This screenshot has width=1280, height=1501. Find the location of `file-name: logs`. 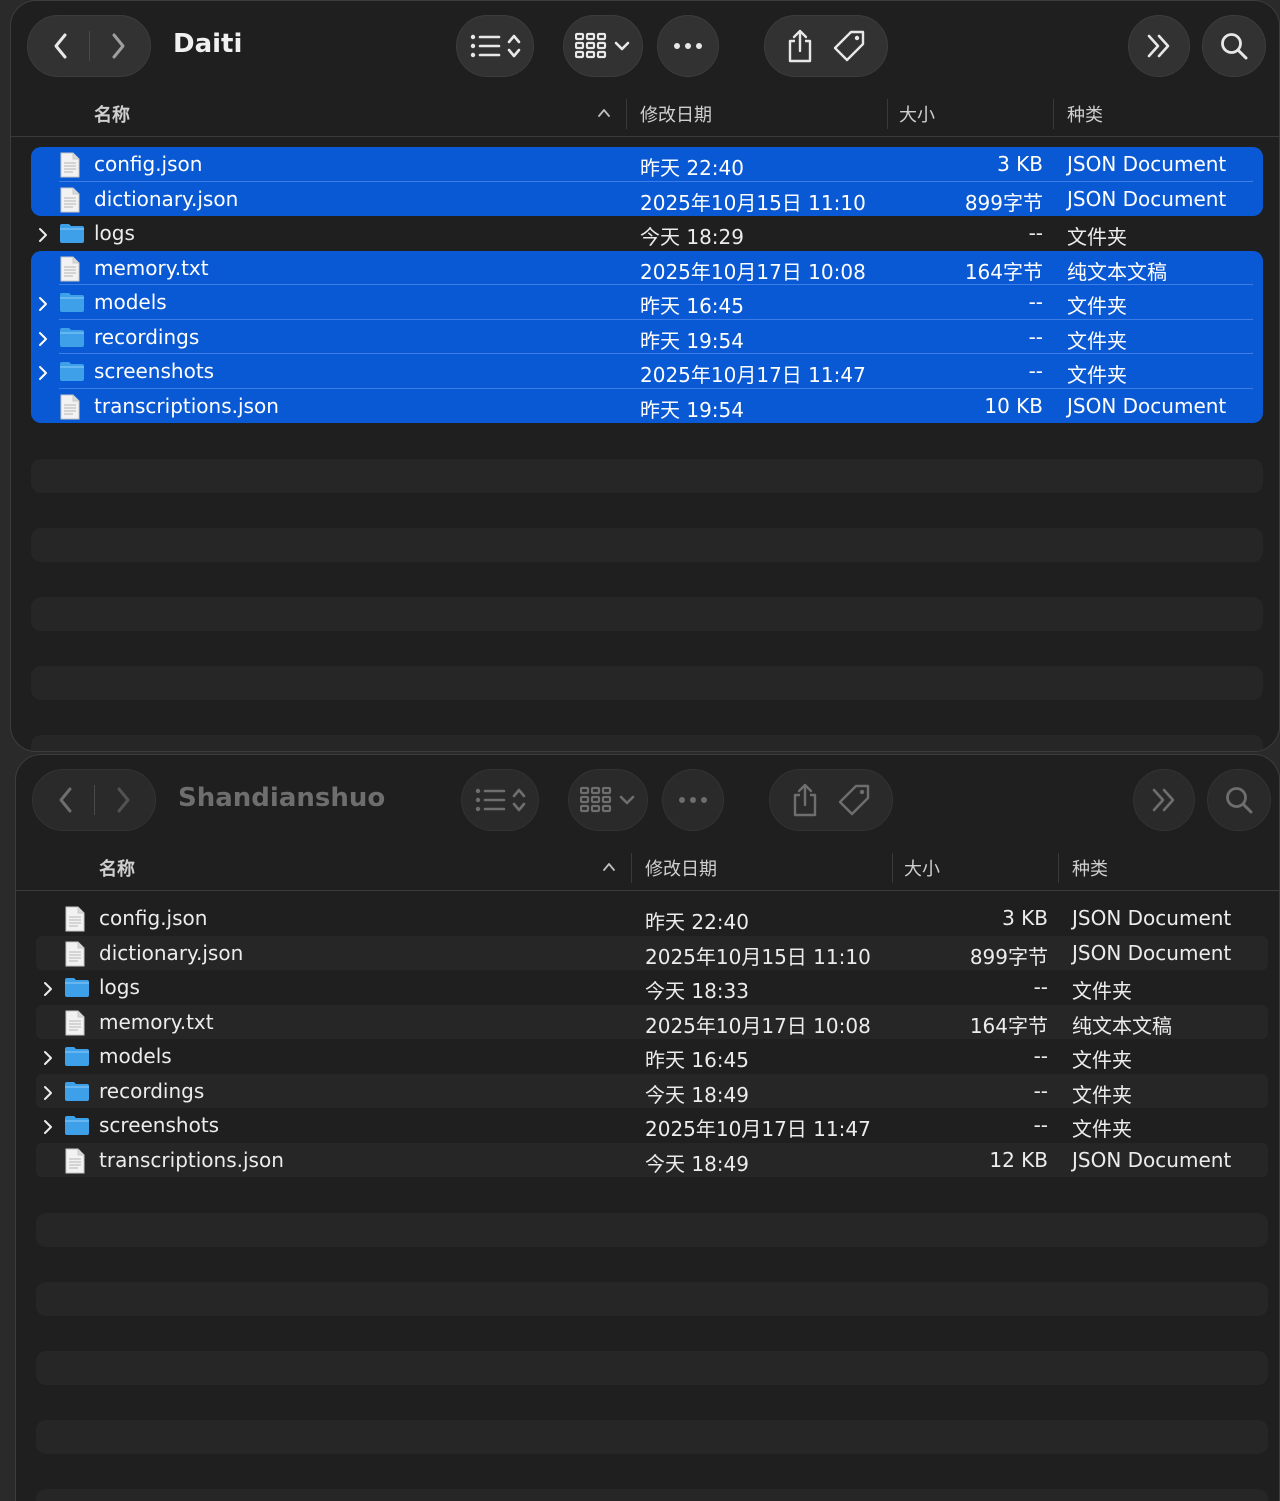

file-name: logs is located at coordinates (114, 233).